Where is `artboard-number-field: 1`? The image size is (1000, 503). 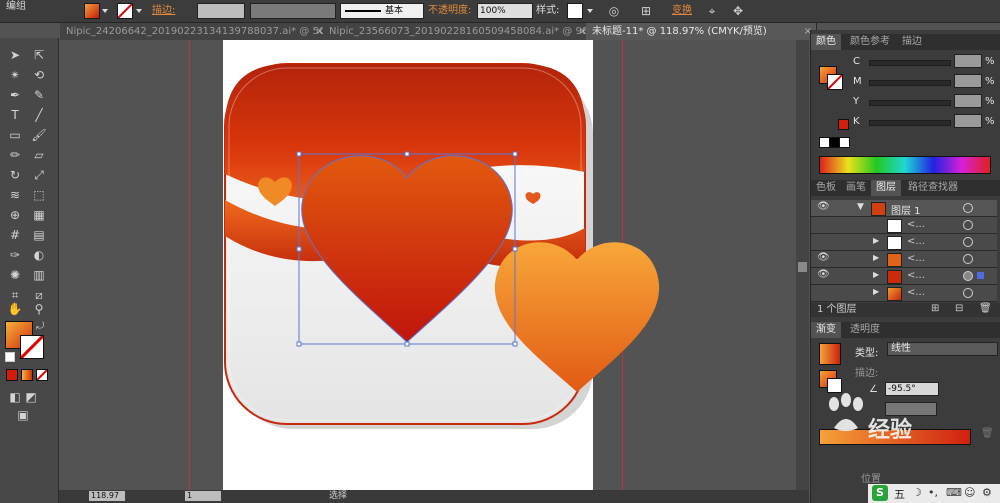 artboard-number-field: 1 is located at coordinates (203, 496).